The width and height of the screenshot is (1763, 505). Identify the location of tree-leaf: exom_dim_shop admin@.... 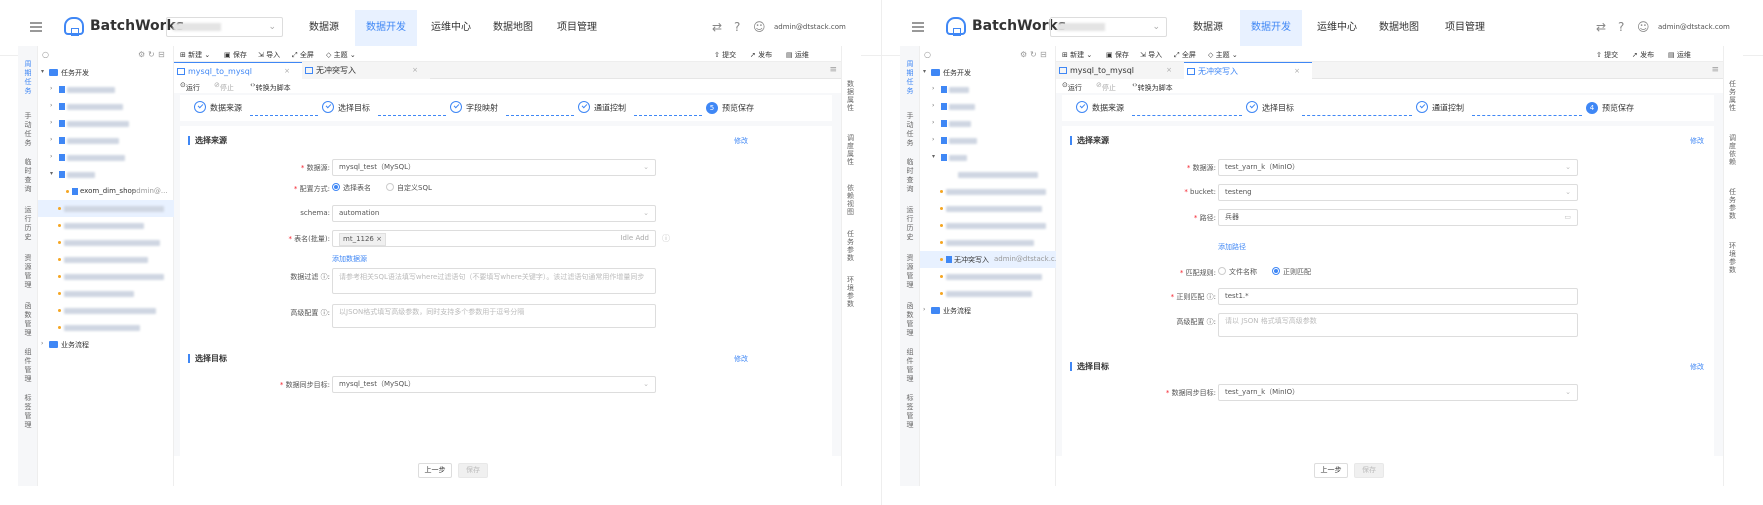
(106, 191).